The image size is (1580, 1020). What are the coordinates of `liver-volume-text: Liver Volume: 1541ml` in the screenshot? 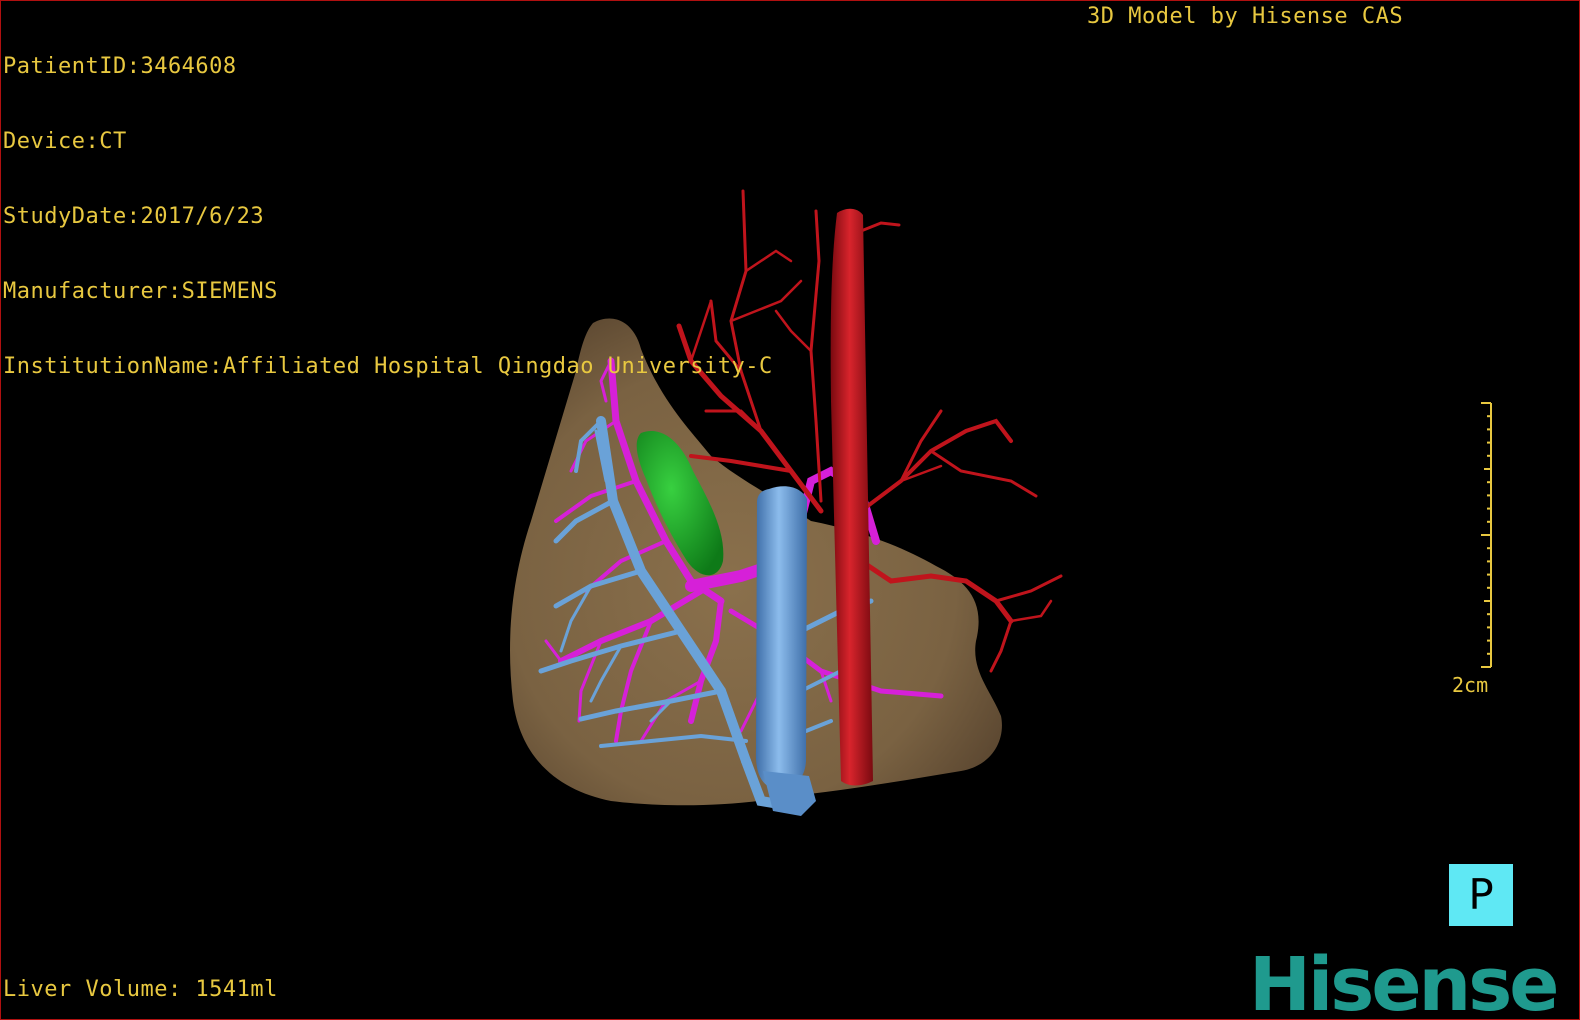 It's located at (140, 989).